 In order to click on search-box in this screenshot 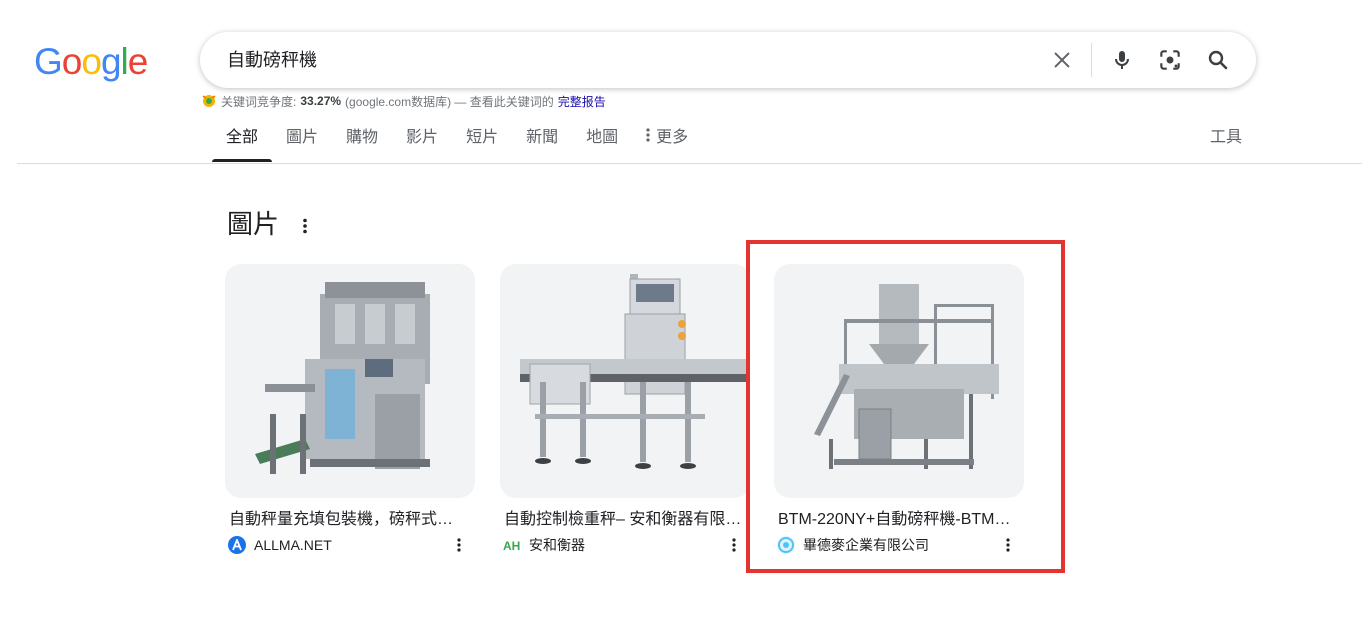, I will do `click(728, 60)`.